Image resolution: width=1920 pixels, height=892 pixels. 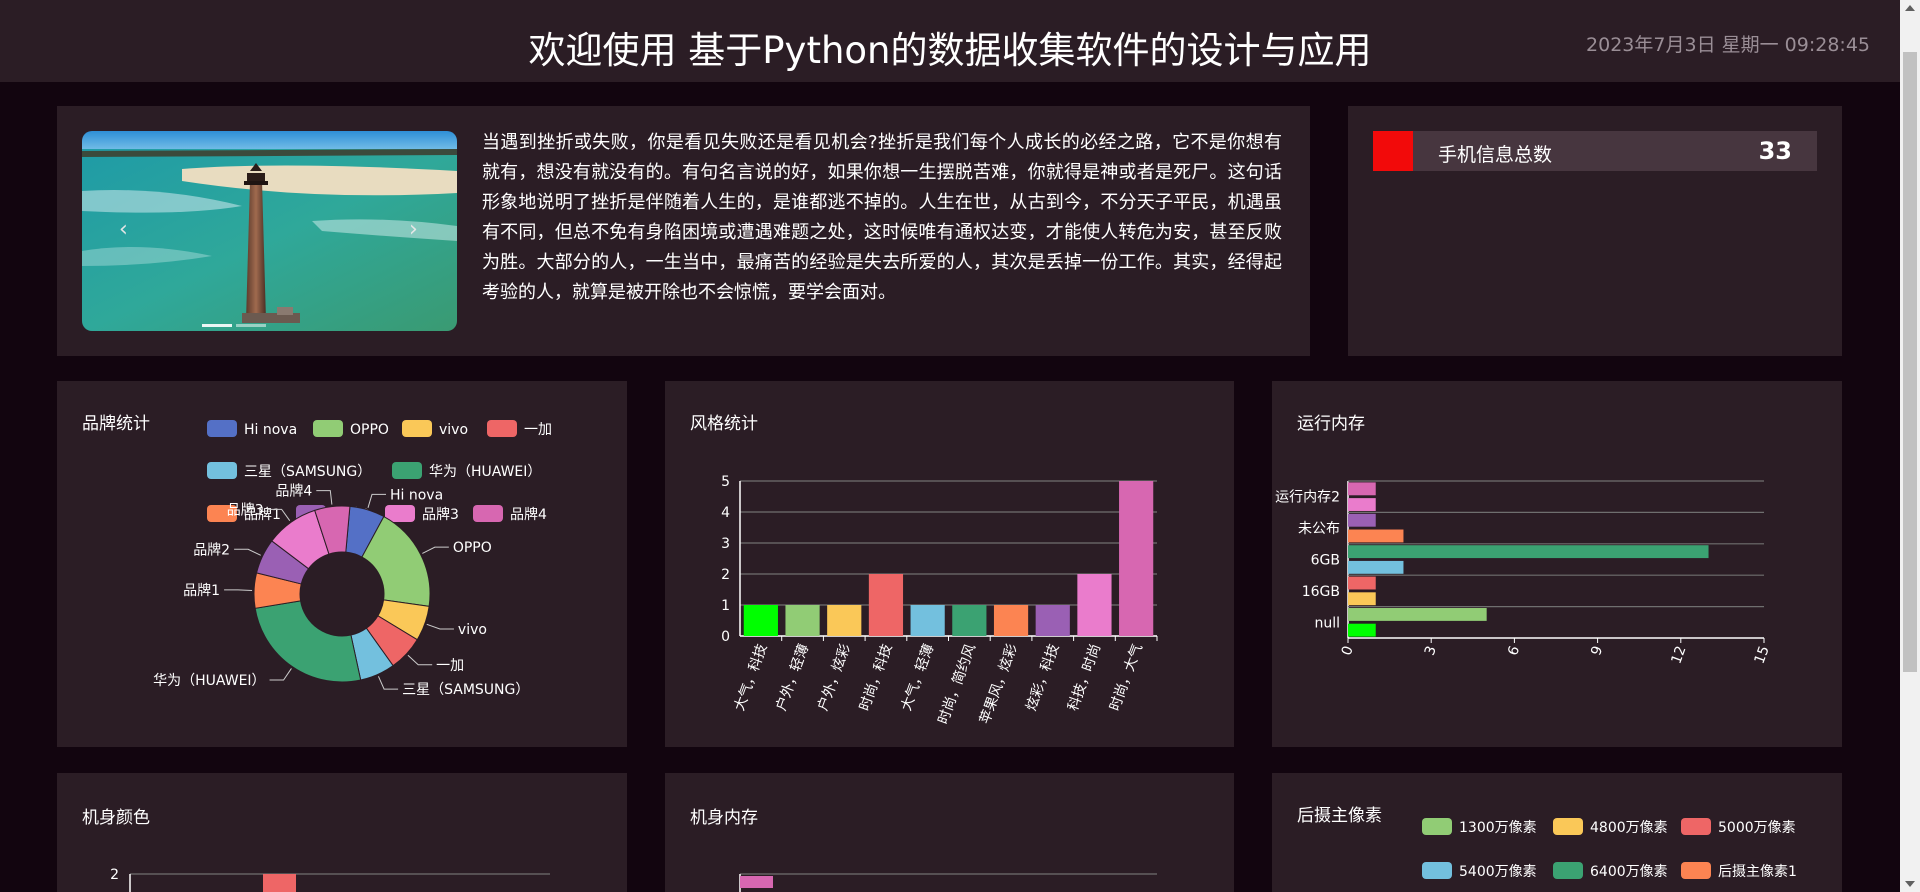 I want to click on scroll-up-icon, so click(x=1910, y=8).